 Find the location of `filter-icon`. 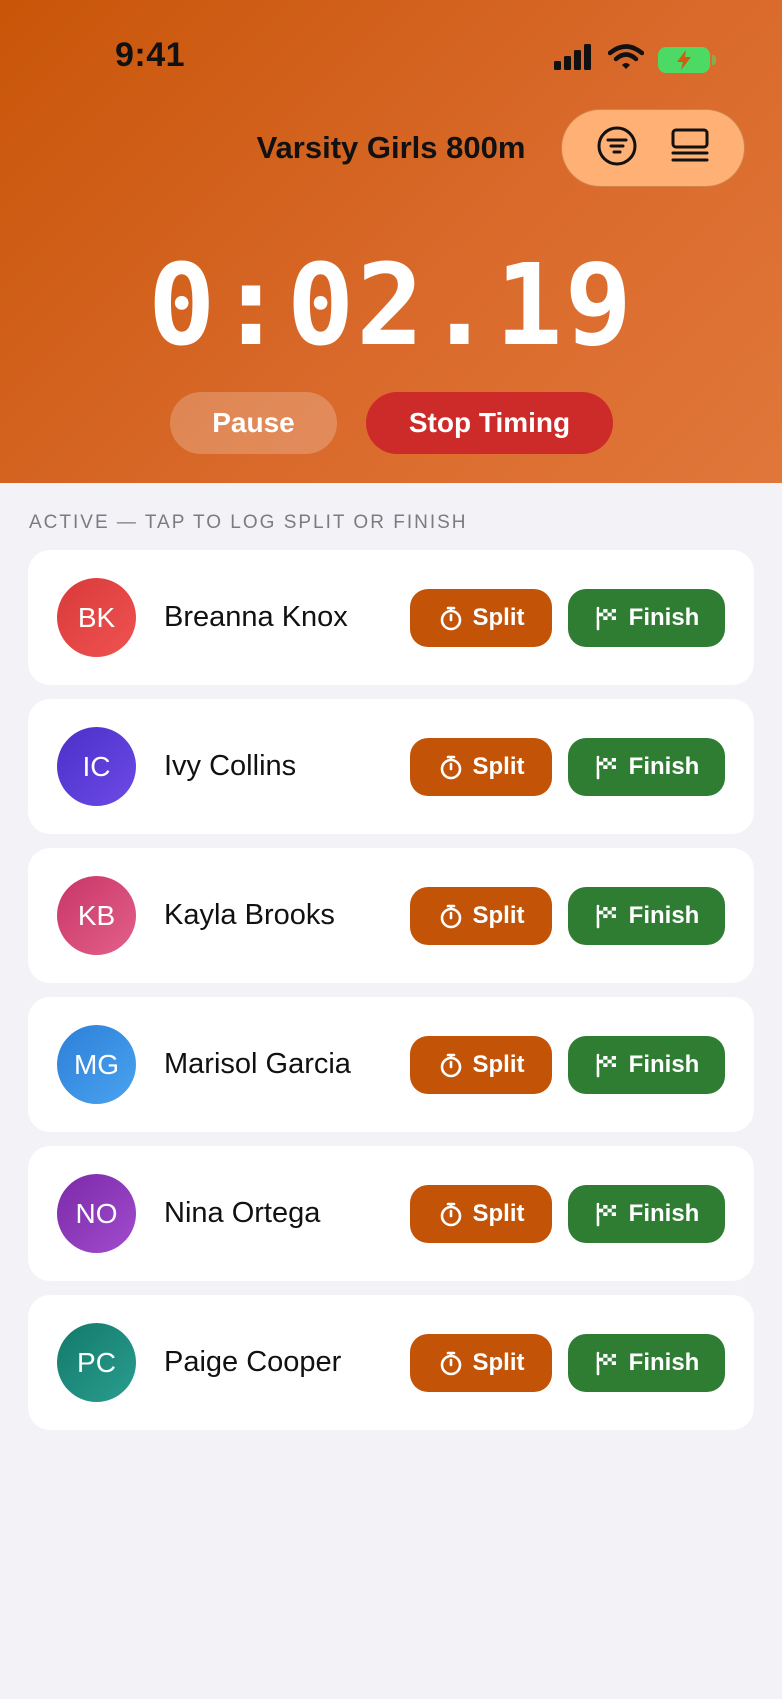

filter-icon is located at coordinates (617, 148).